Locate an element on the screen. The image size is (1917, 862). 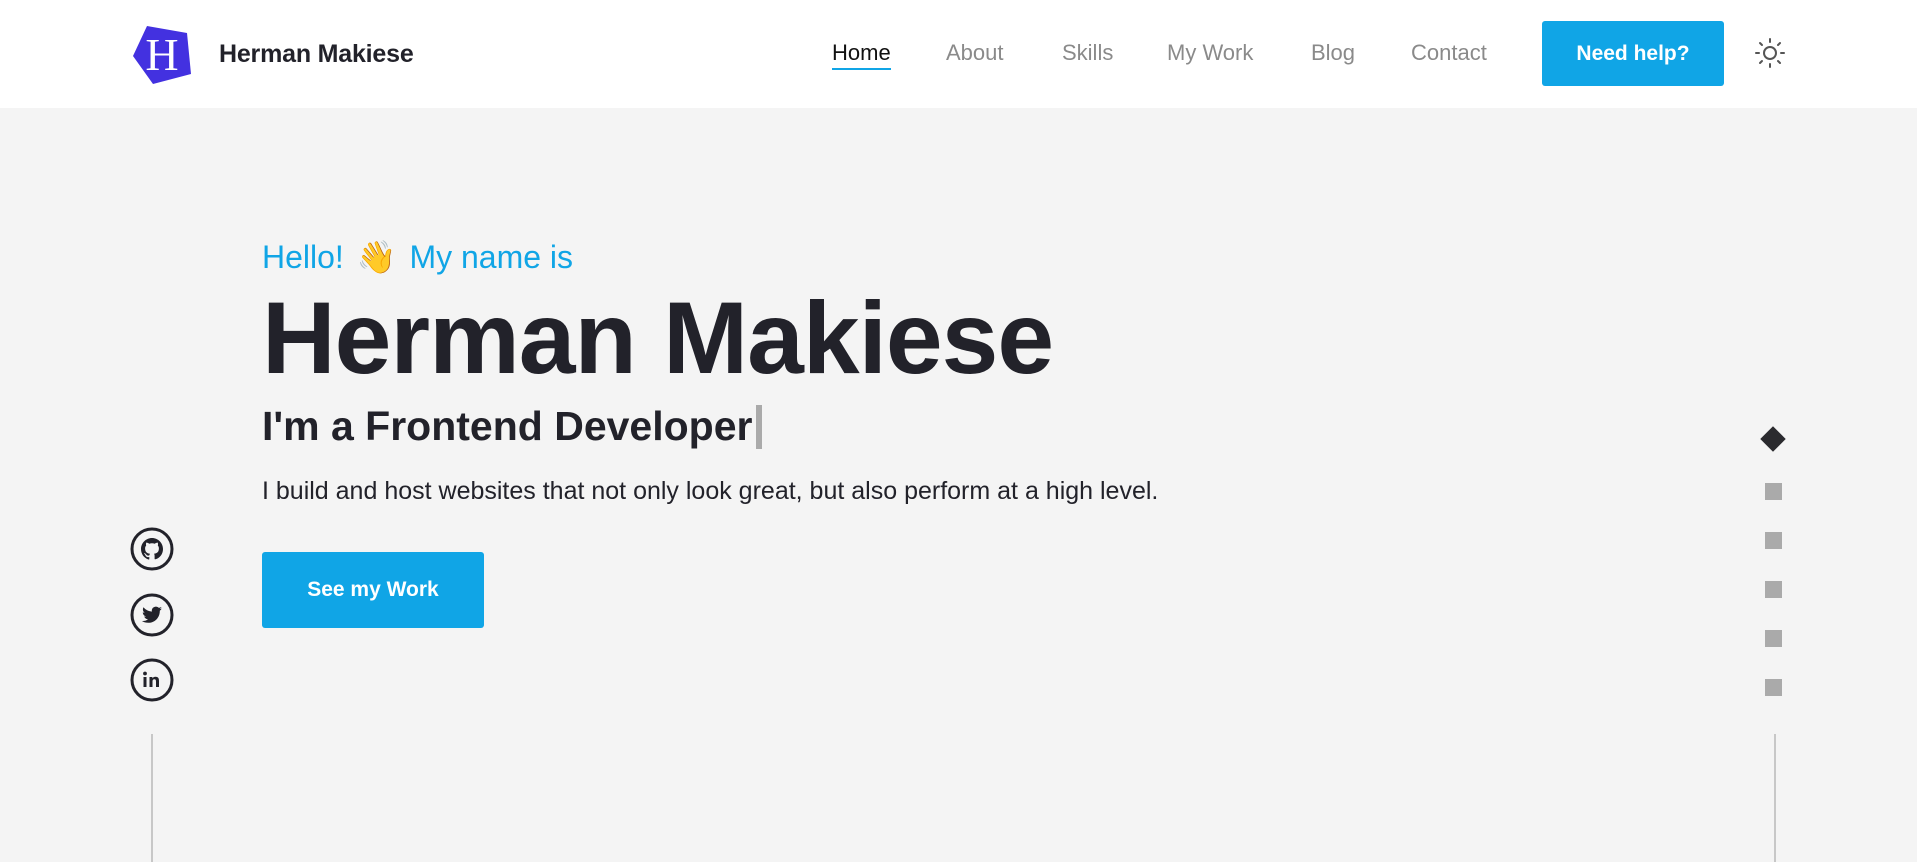
hero-greeting: Hello! 👋 My name is is located at coordinates (417, 257).